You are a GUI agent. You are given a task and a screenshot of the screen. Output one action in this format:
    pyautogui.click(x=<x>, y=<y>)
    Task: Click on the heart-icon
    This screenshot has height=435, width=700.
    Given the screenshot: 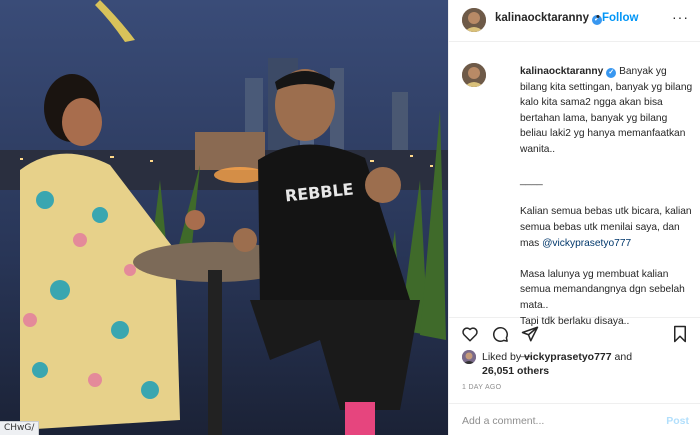 What is the action you would take?
    pyautogui.click(x=470, y=334)
    